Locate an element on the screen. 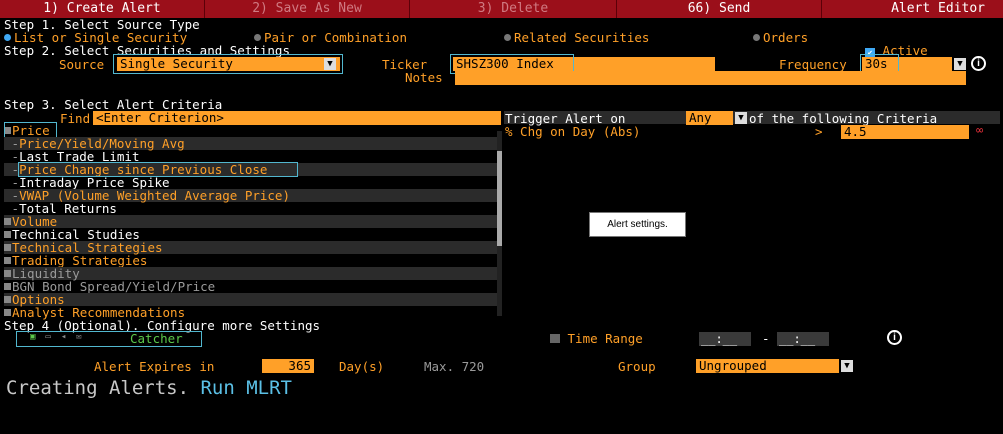 The image size is (1003, 434). time-to-input: __:__ is located at coordinates (803, 339).